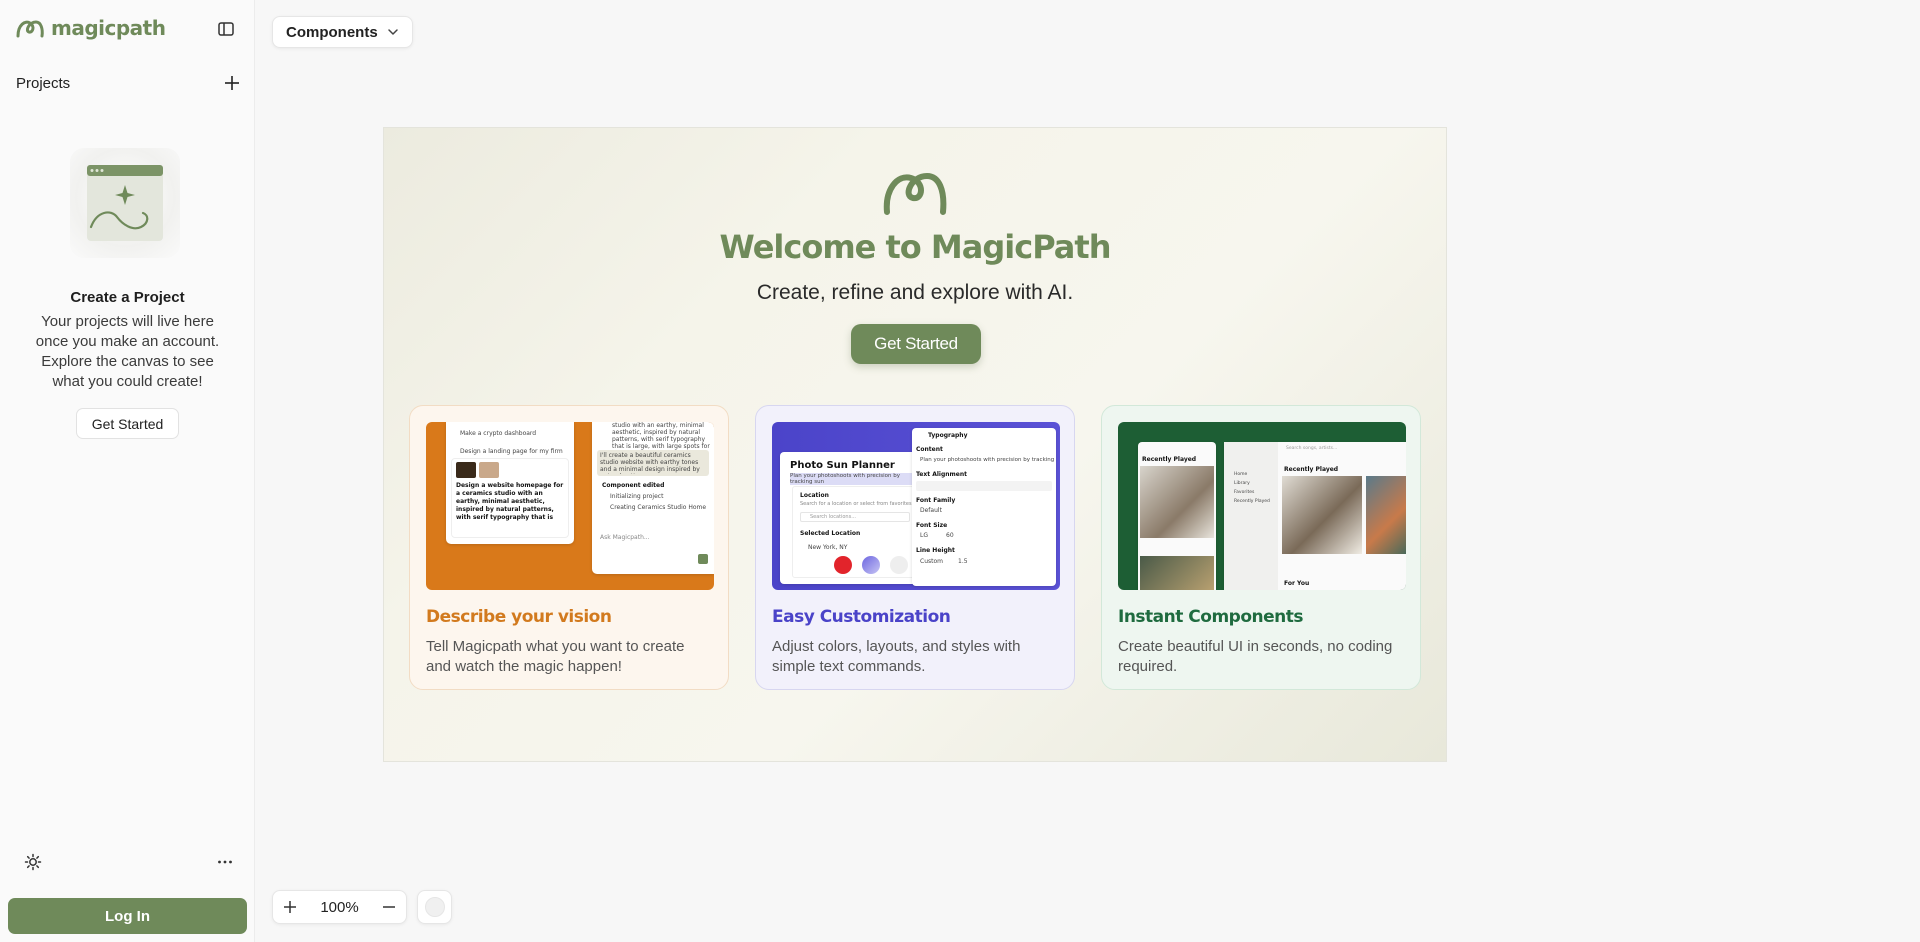 This screenshot has height=942, width=1920. I want to click on zoom-in-icon, so click(290, 907).